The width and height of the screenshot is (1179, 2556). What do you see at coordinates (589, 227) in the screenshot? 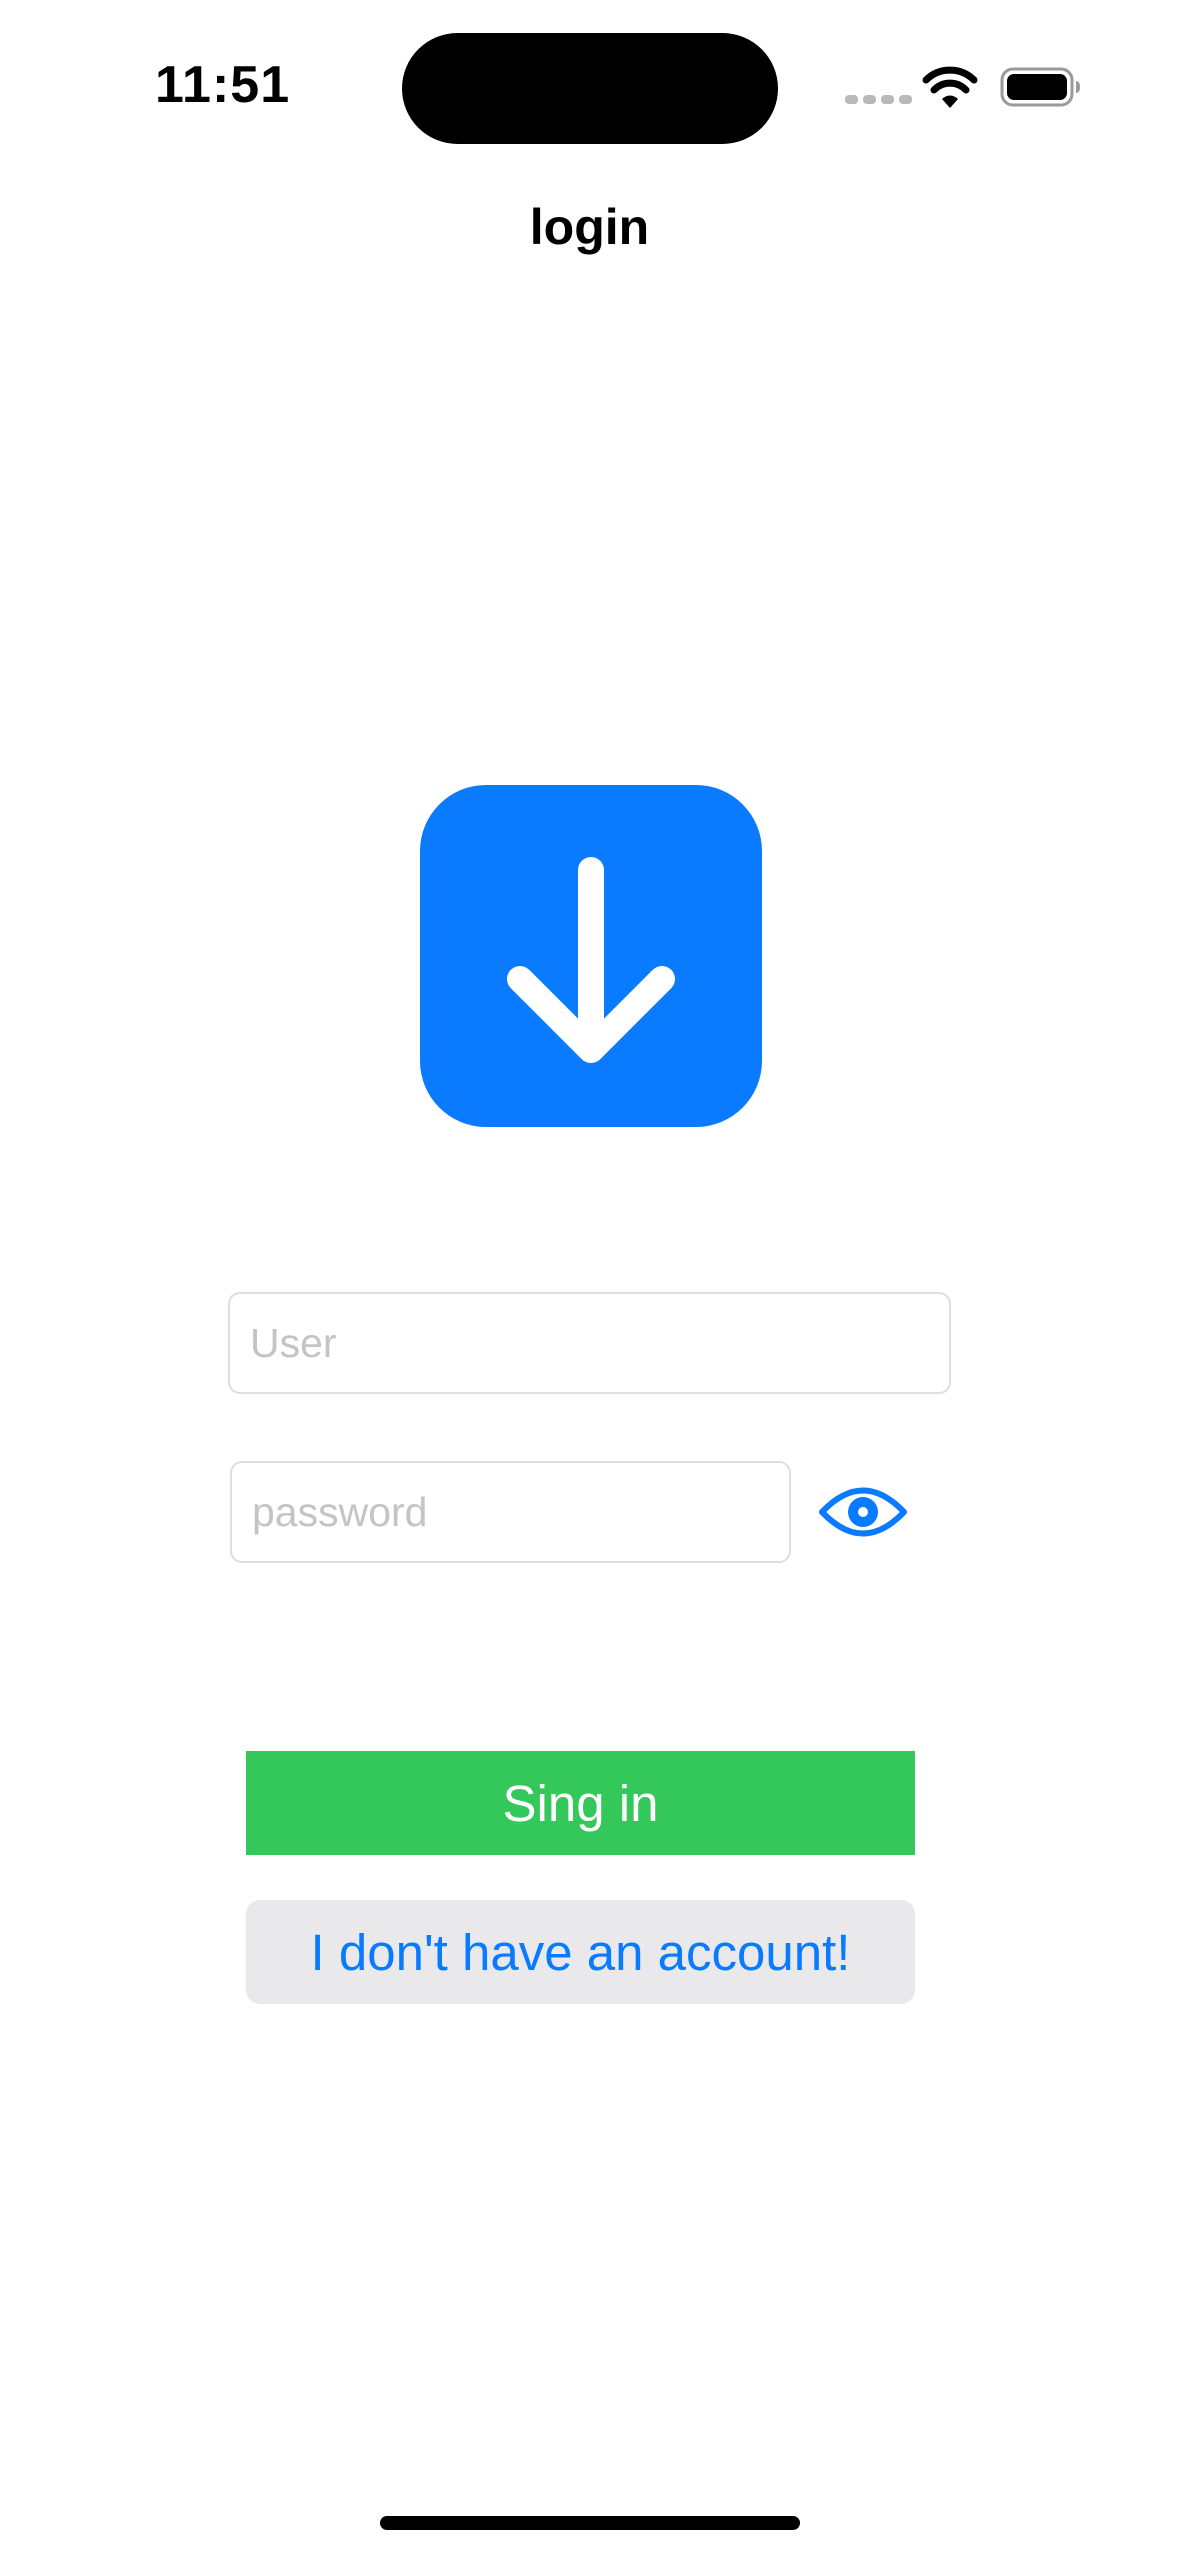
I see `page-title: login` at bounding box center [589, 227].